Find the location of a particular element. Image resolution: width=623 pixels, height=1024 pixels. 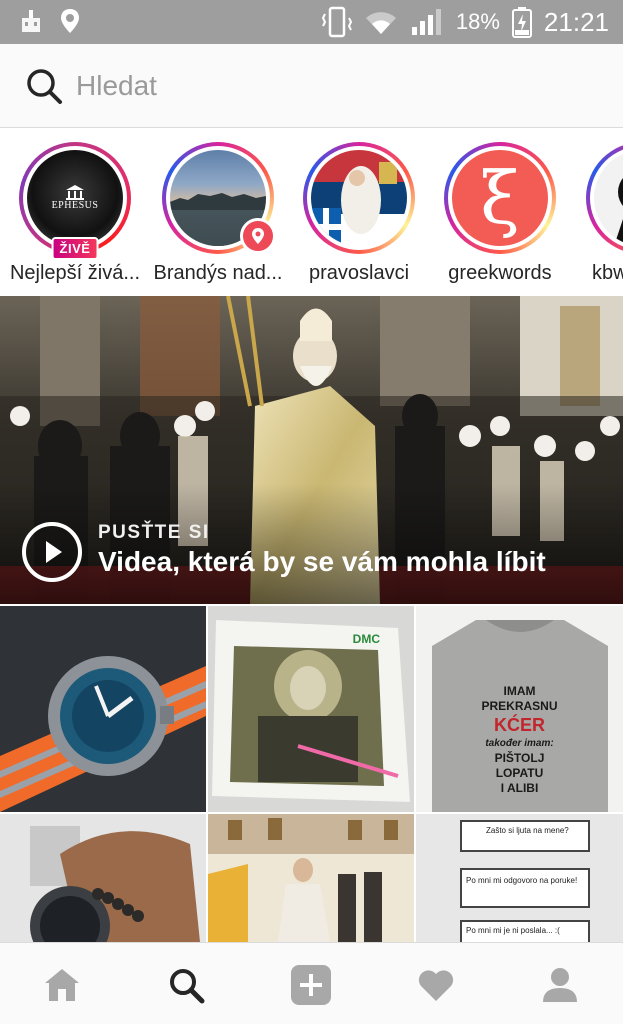

story-item: ξ greekwords is located at coordinates (500, 213).